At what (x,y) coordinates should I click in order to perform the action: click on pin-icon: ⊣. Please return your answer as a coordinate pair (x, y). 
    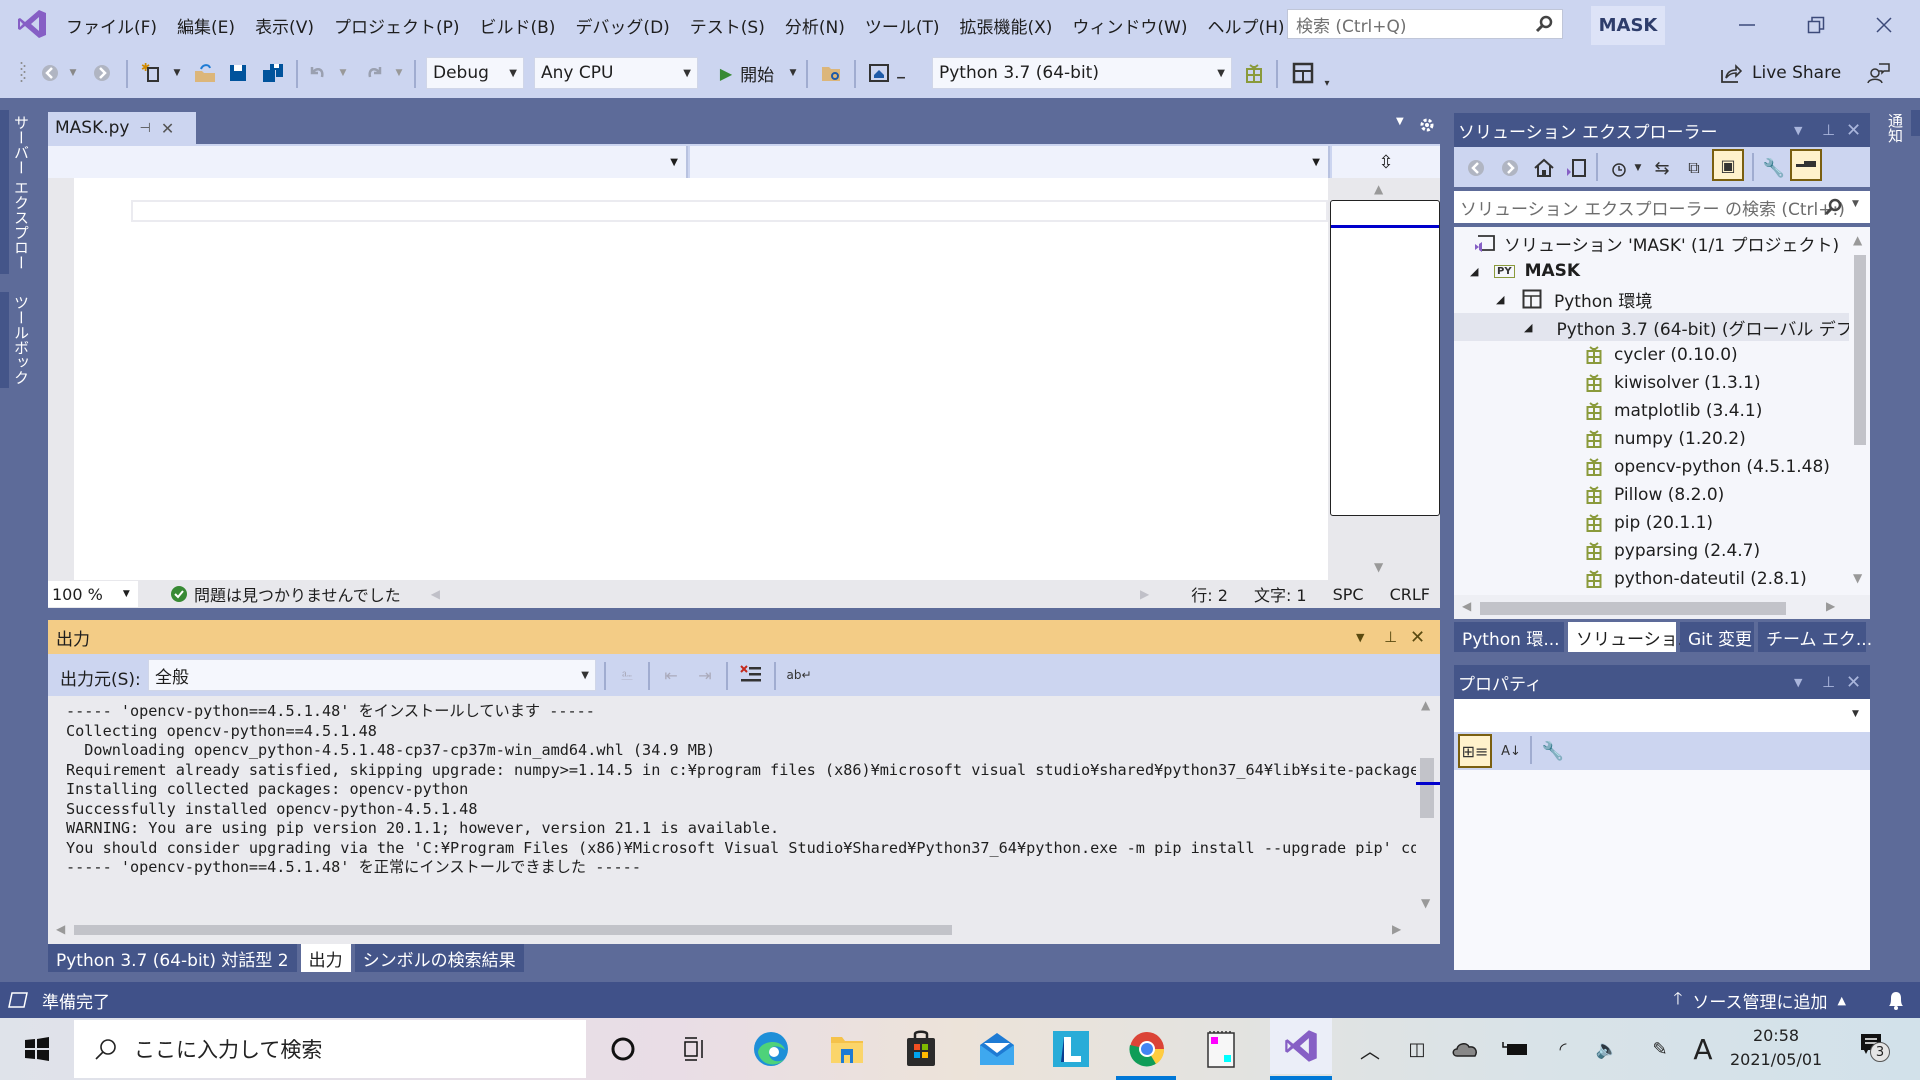
    Looking at the image, I should click on (145, 128).